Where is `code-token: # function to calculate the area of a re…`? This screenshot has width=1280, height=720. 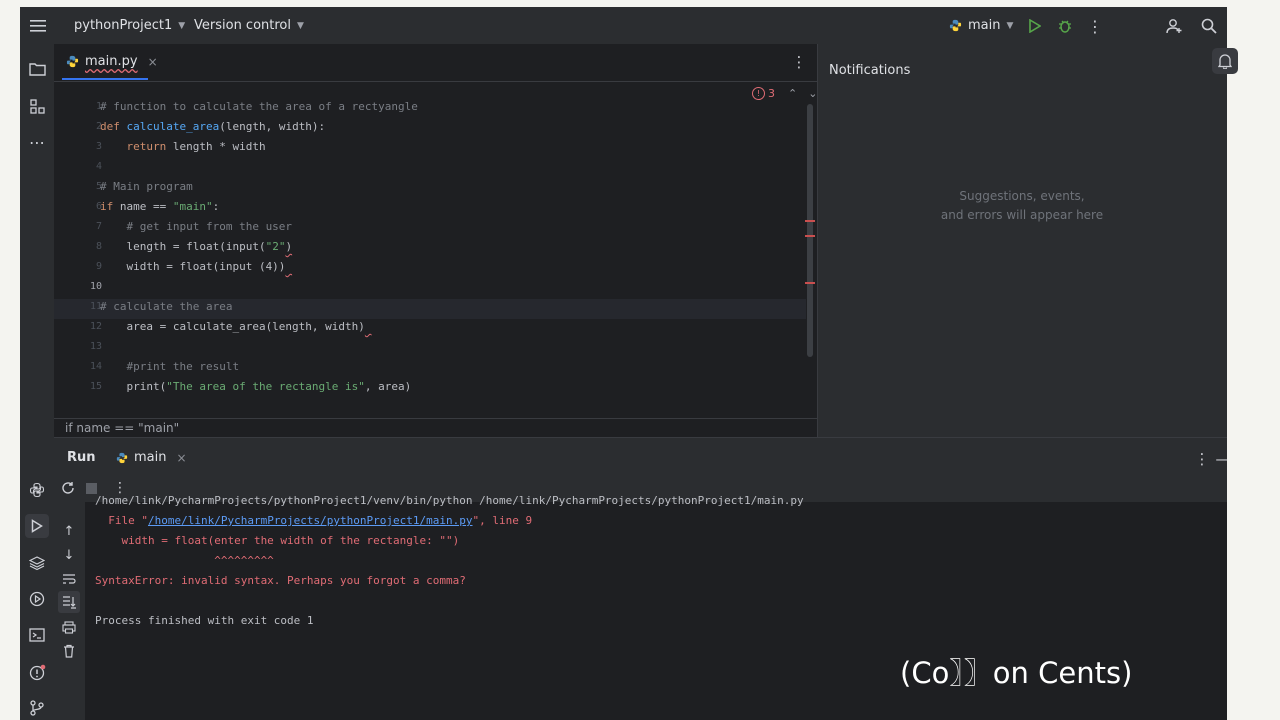 code-token: # function to calculate the area of a re… is located at coordinates (259, 106).